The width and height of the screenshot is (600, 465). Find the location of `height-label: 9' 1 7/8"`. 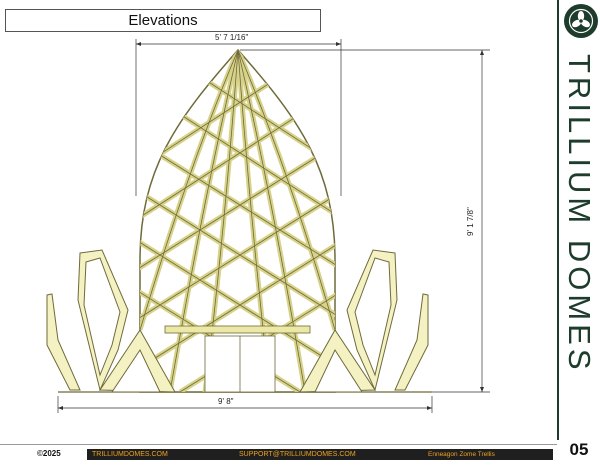

height-label: 9' 1 7/8" is located at coordinates (470, 221).